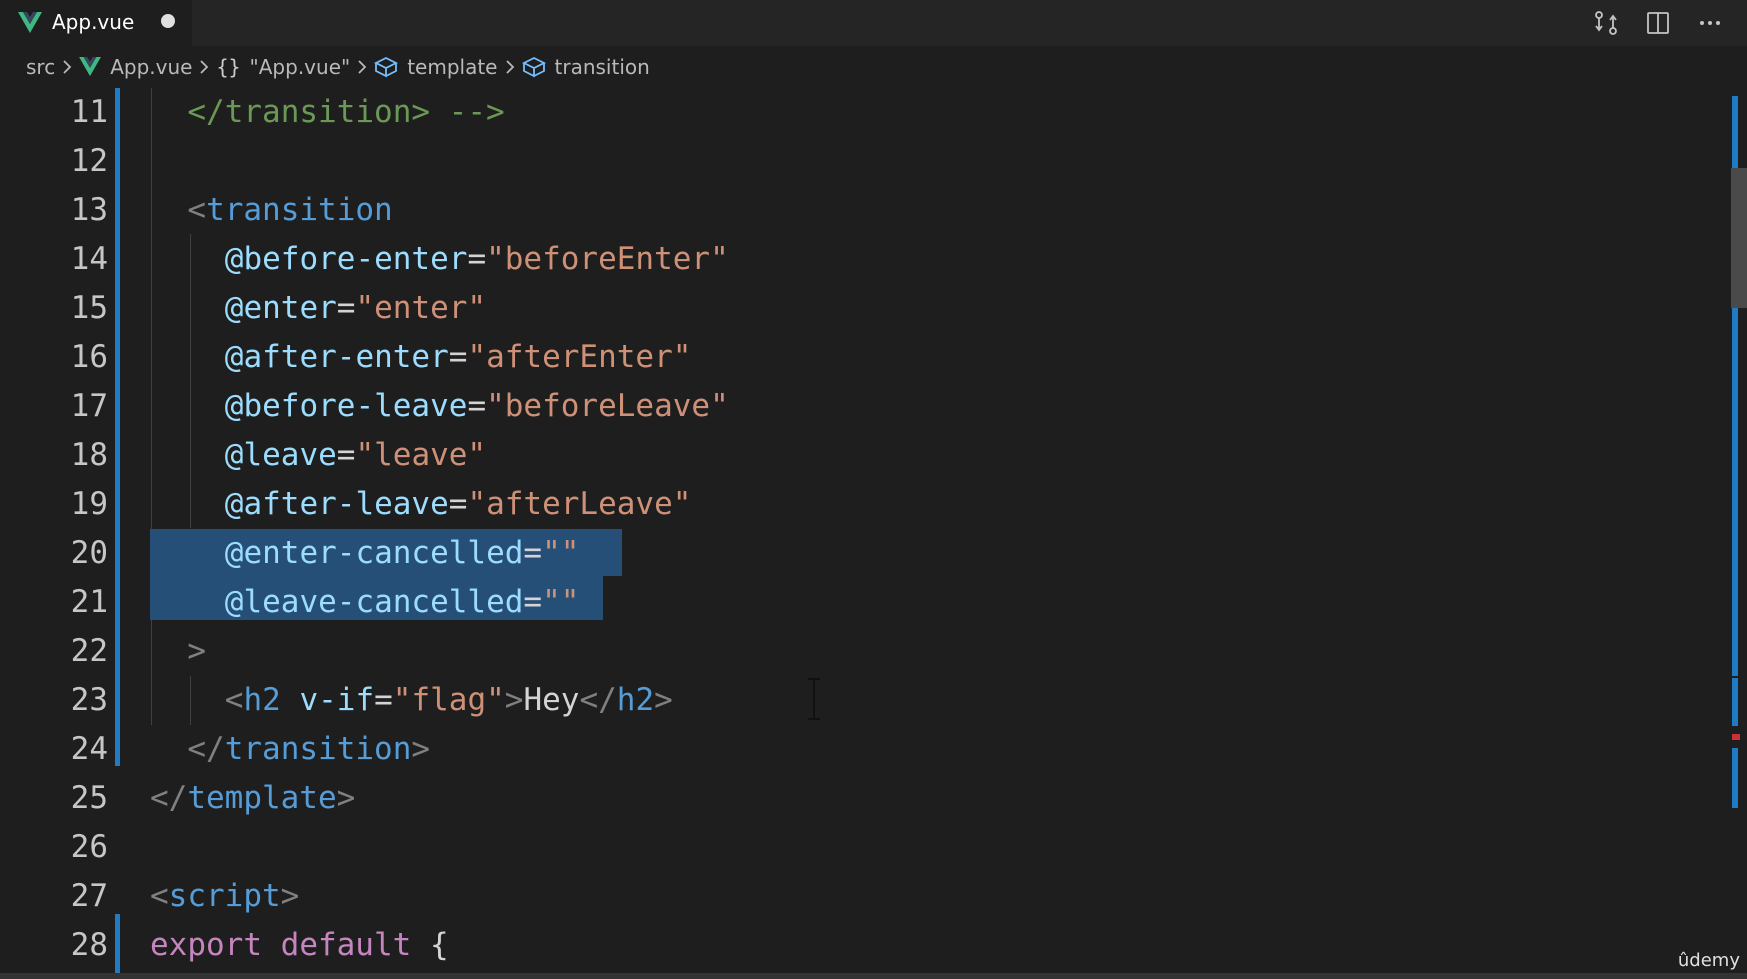  Describe the element at coordinates (89, 651) in the screenshot. I see `line-number: 22` at that location.